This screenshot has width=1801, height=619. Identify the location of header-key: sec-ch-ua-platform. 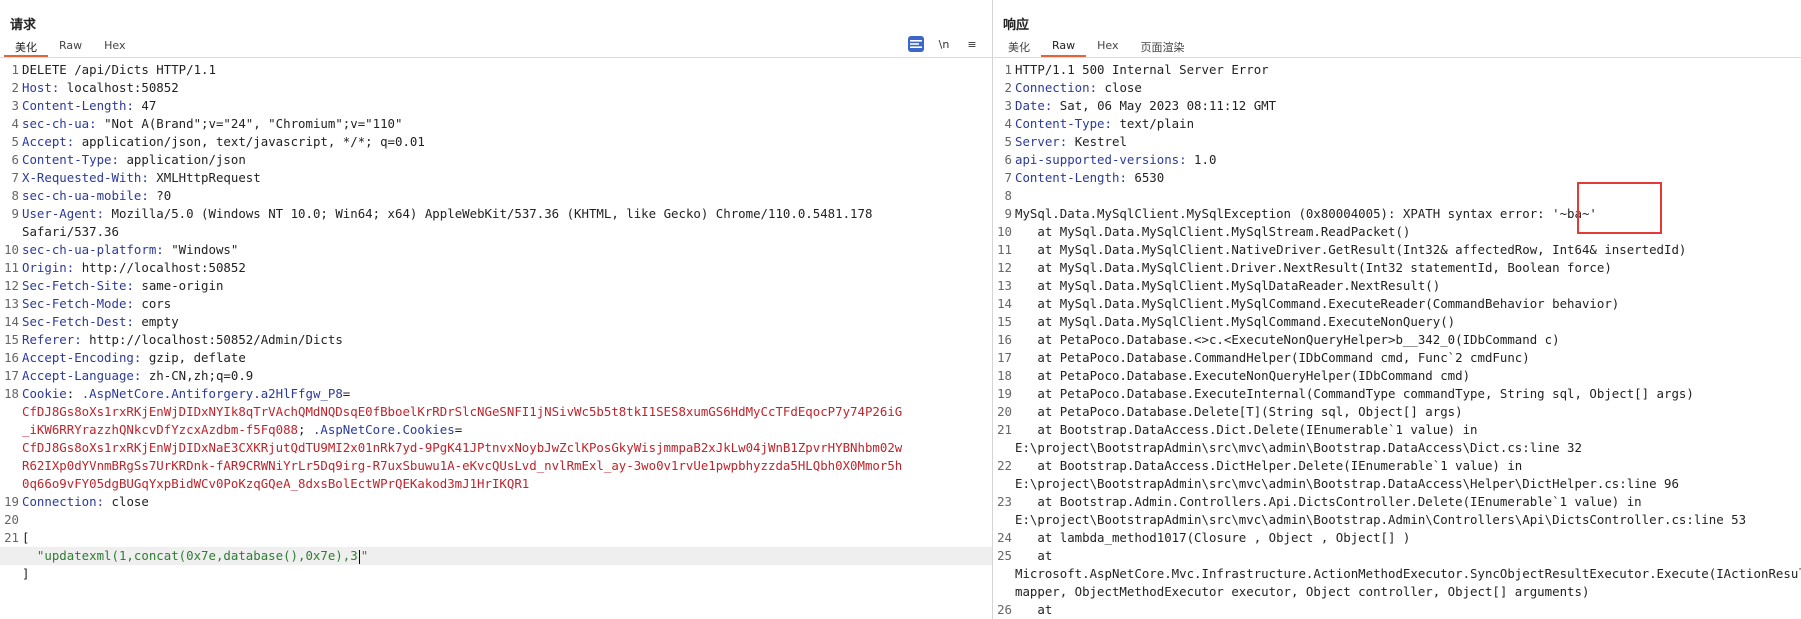
(89, 249).